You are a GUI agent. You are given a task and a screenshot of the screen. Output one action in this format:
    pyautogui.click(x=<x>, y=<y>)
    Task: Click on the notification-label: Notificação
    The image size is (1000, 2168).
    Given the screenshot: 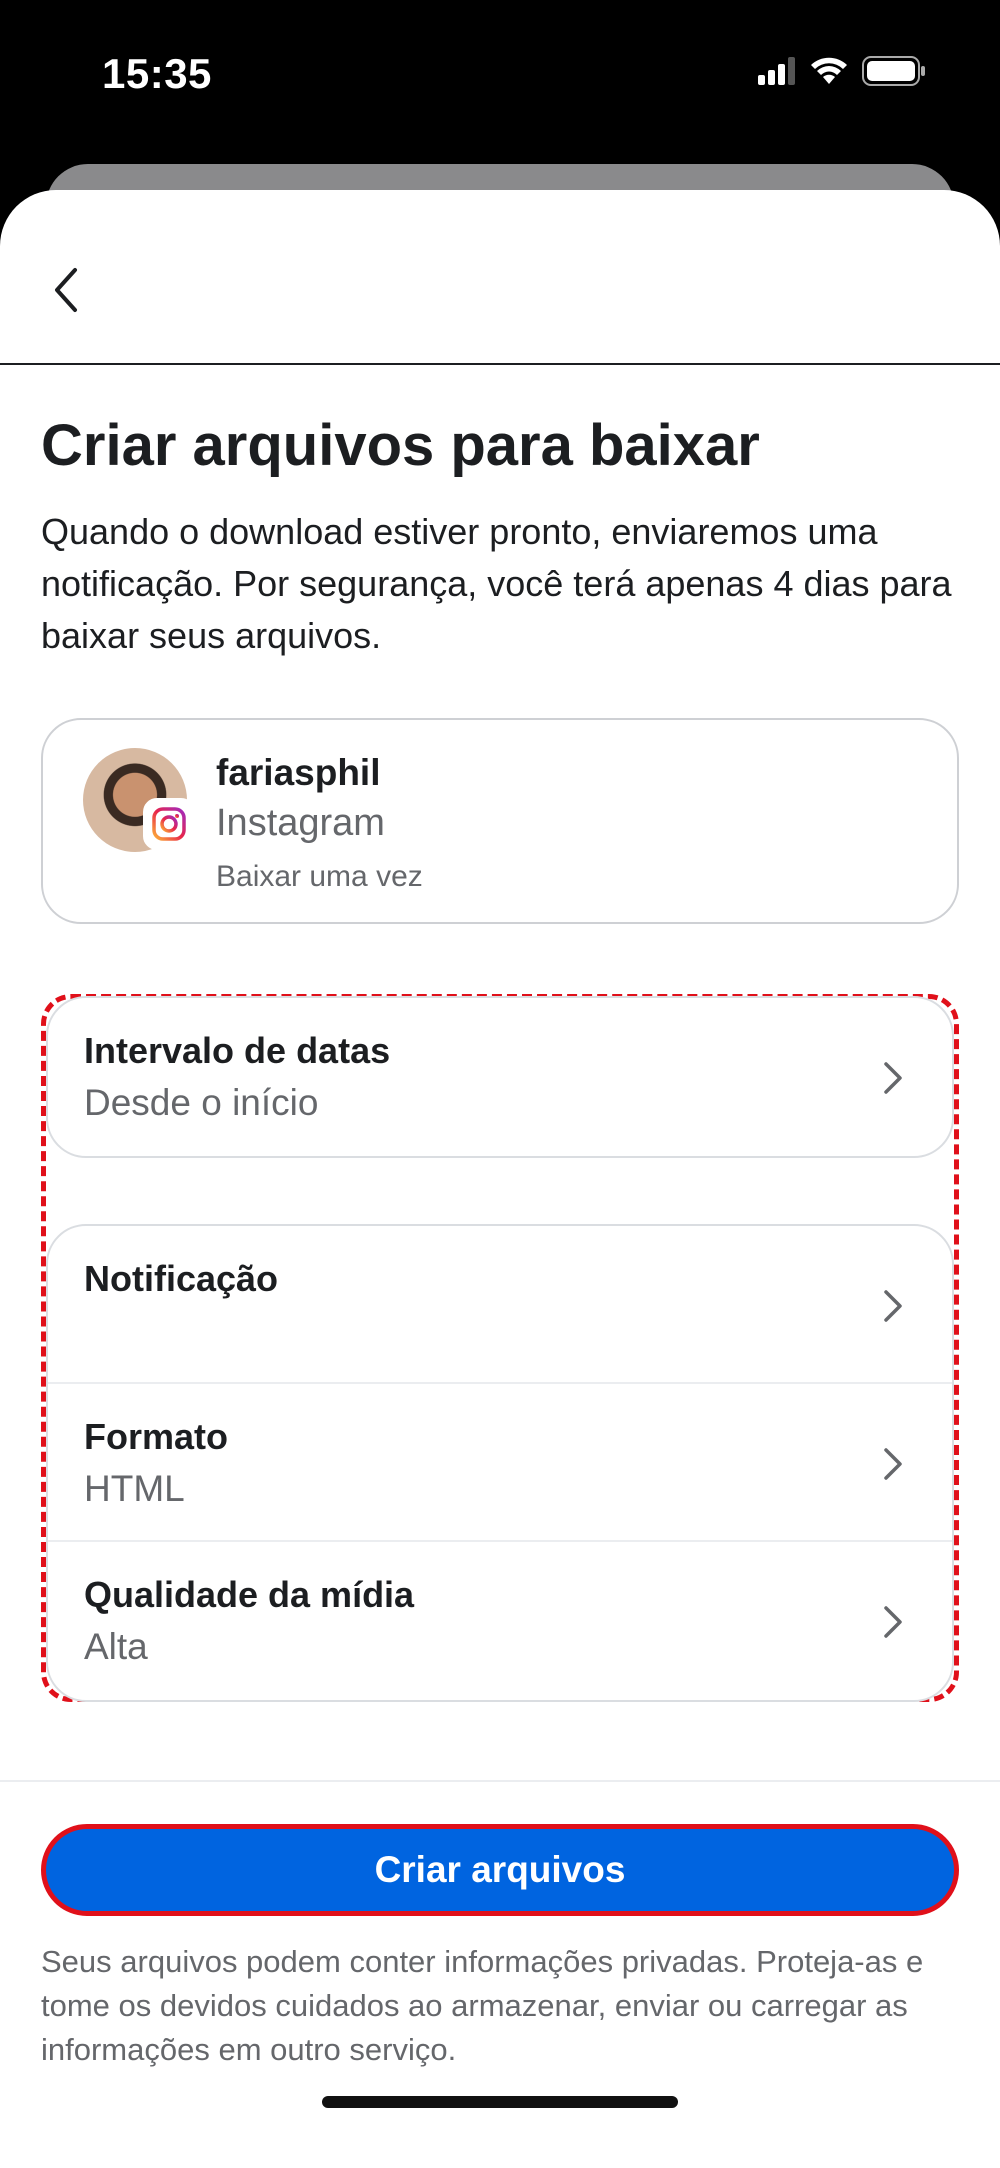 What is the action you would take?
    pyautogui.click(x=181, y=1278)
    